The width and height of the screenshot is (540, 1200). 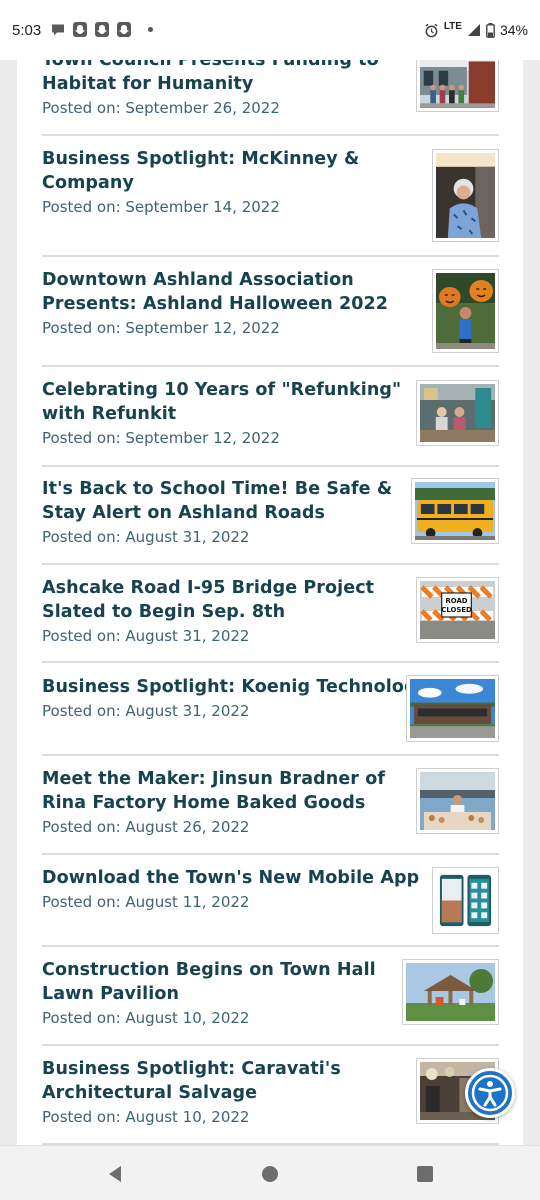 What do you see at coordinates (456, 601) in the screenshot?
I see `road-sign-text: ROAD` at bounding box center [456, 601].